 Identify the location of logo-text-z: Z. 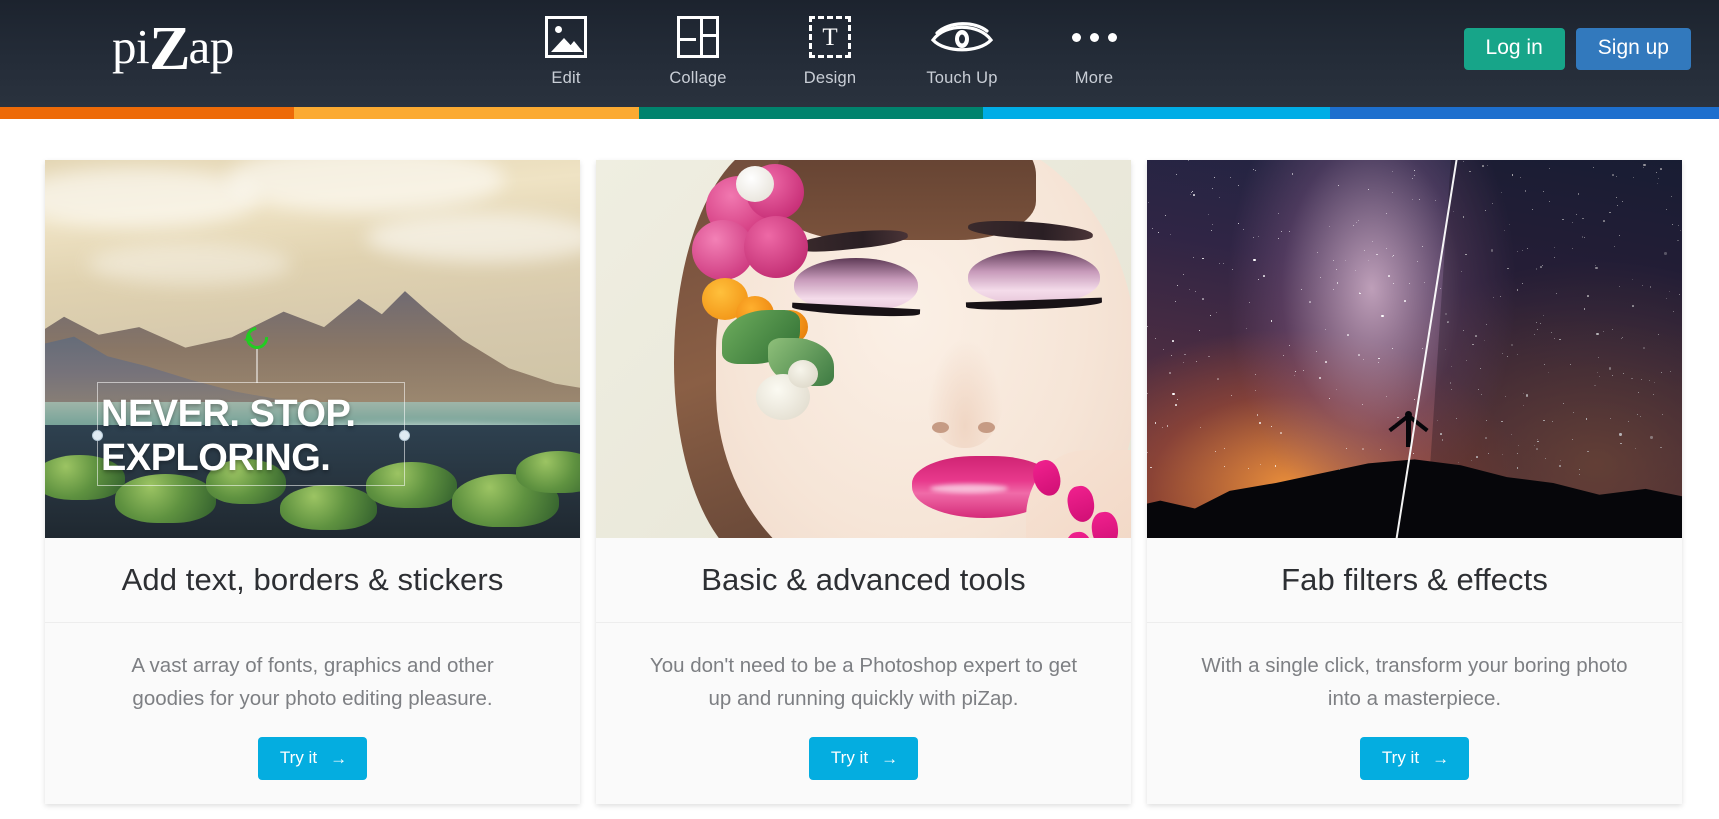
(169, 49).